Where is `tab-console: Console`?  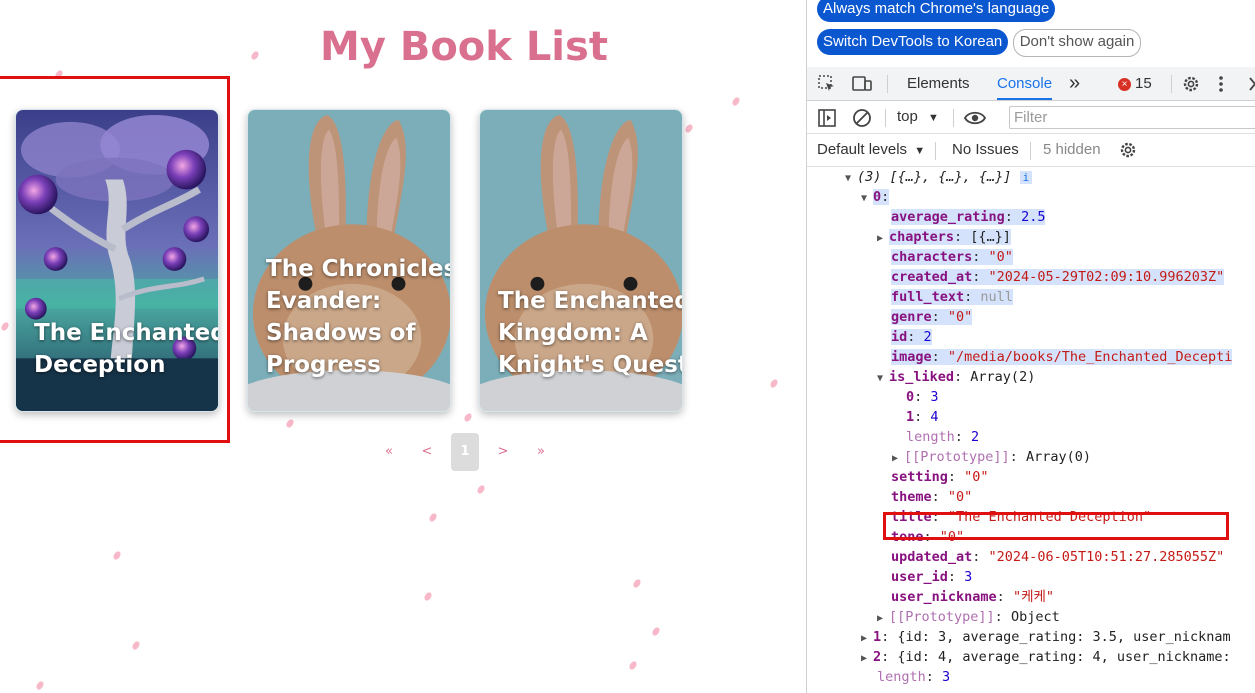 tab-console: Console is located at coordinates (1025, 83).